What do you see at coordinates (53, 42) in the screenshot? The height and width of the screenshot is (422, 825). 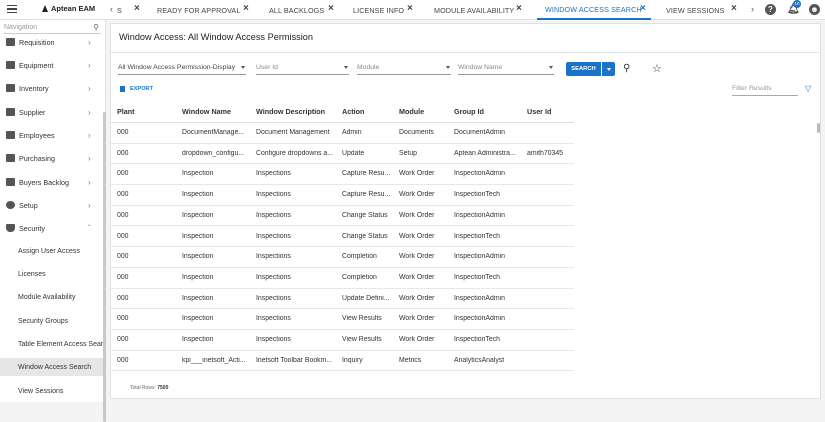 I see `sidebar-item-requisition: Requisition ›` at bounding box center [53, 42].